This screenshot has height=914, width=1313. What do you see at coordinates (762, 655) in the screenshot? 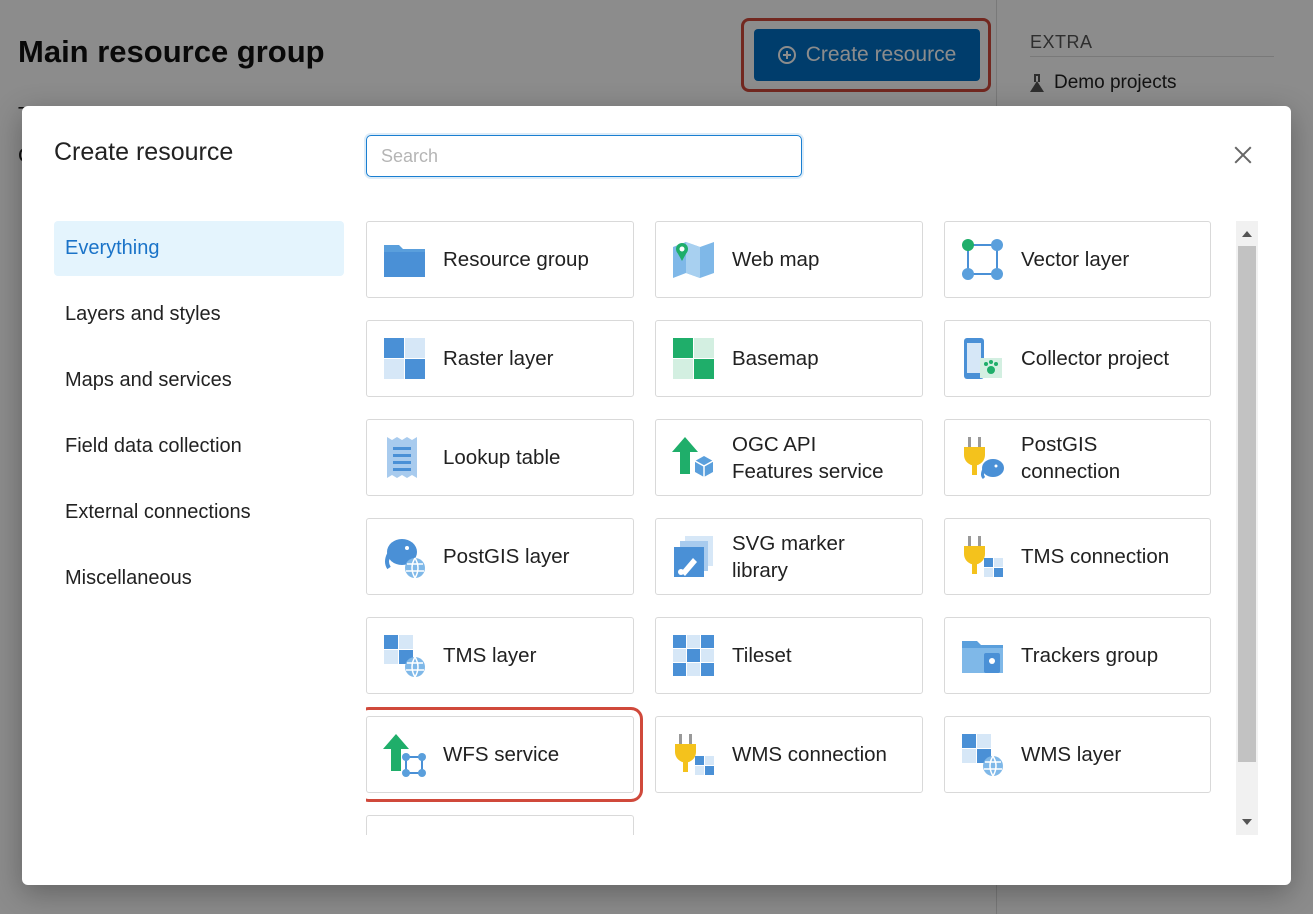
I see `resource-label: Tileset` at bounding box center [762, 655].